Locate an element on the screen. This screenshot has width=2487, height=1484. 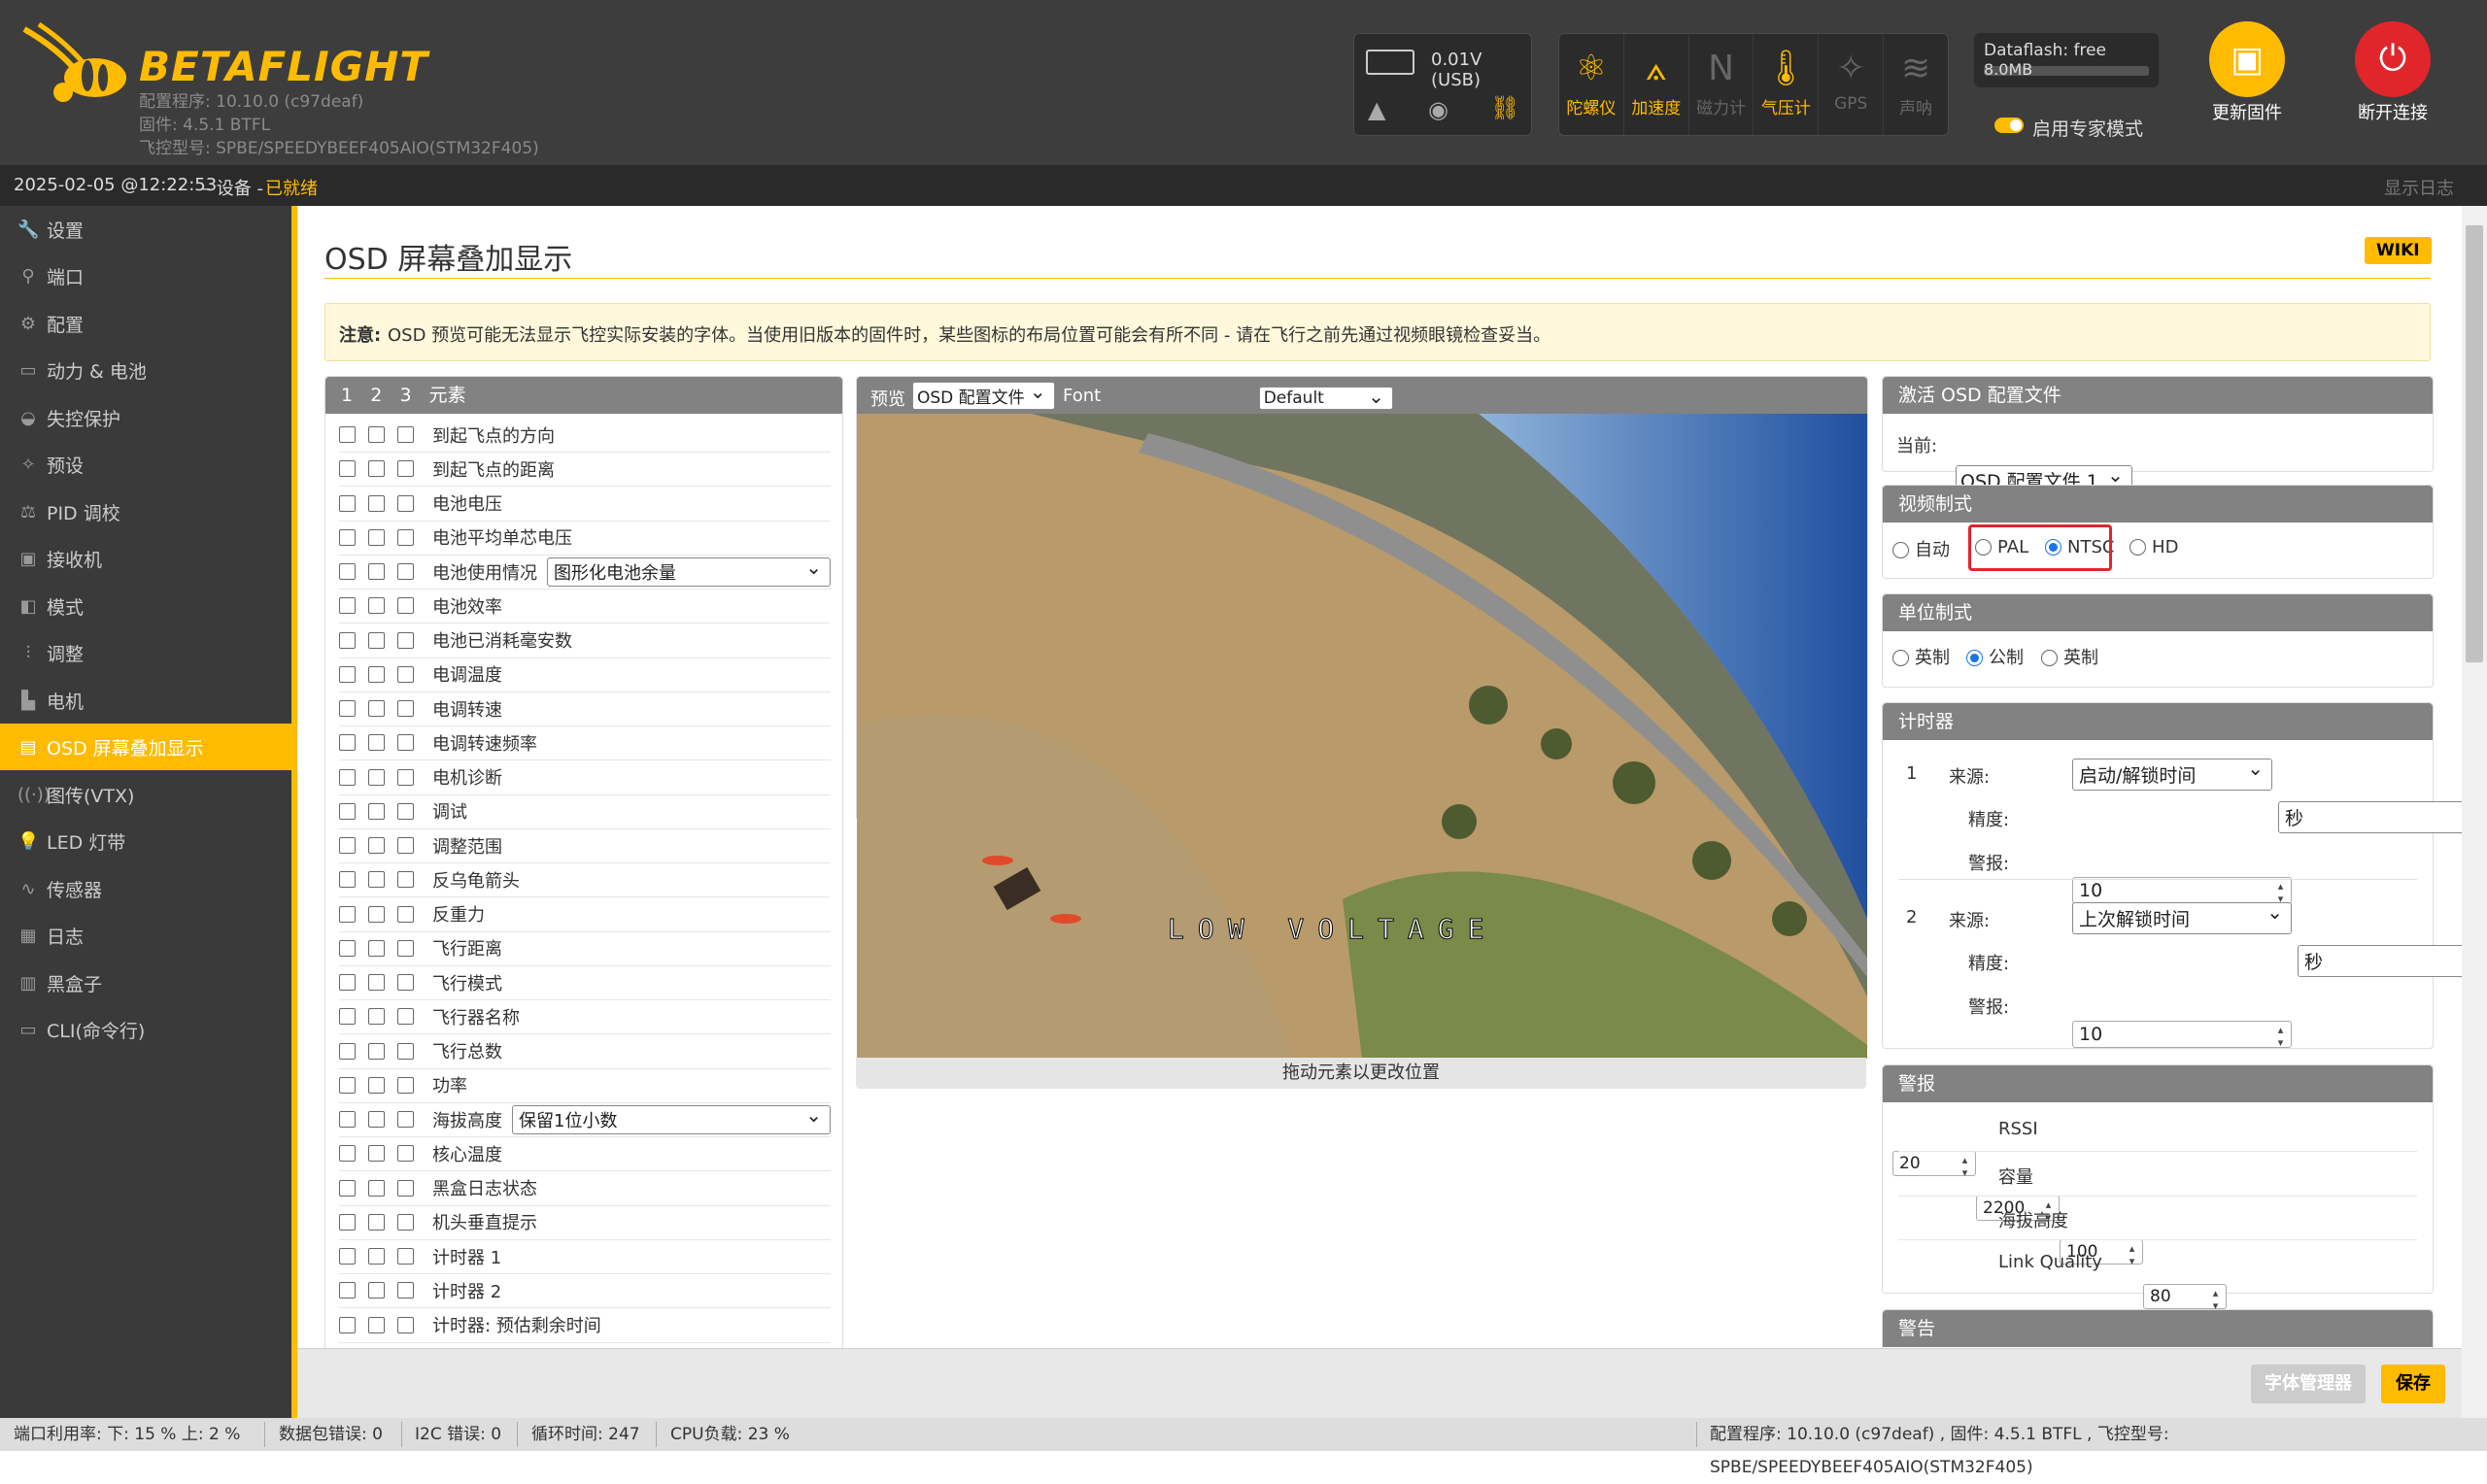
show-log-link: 显示日志 is located at coordinates (2419, 187).